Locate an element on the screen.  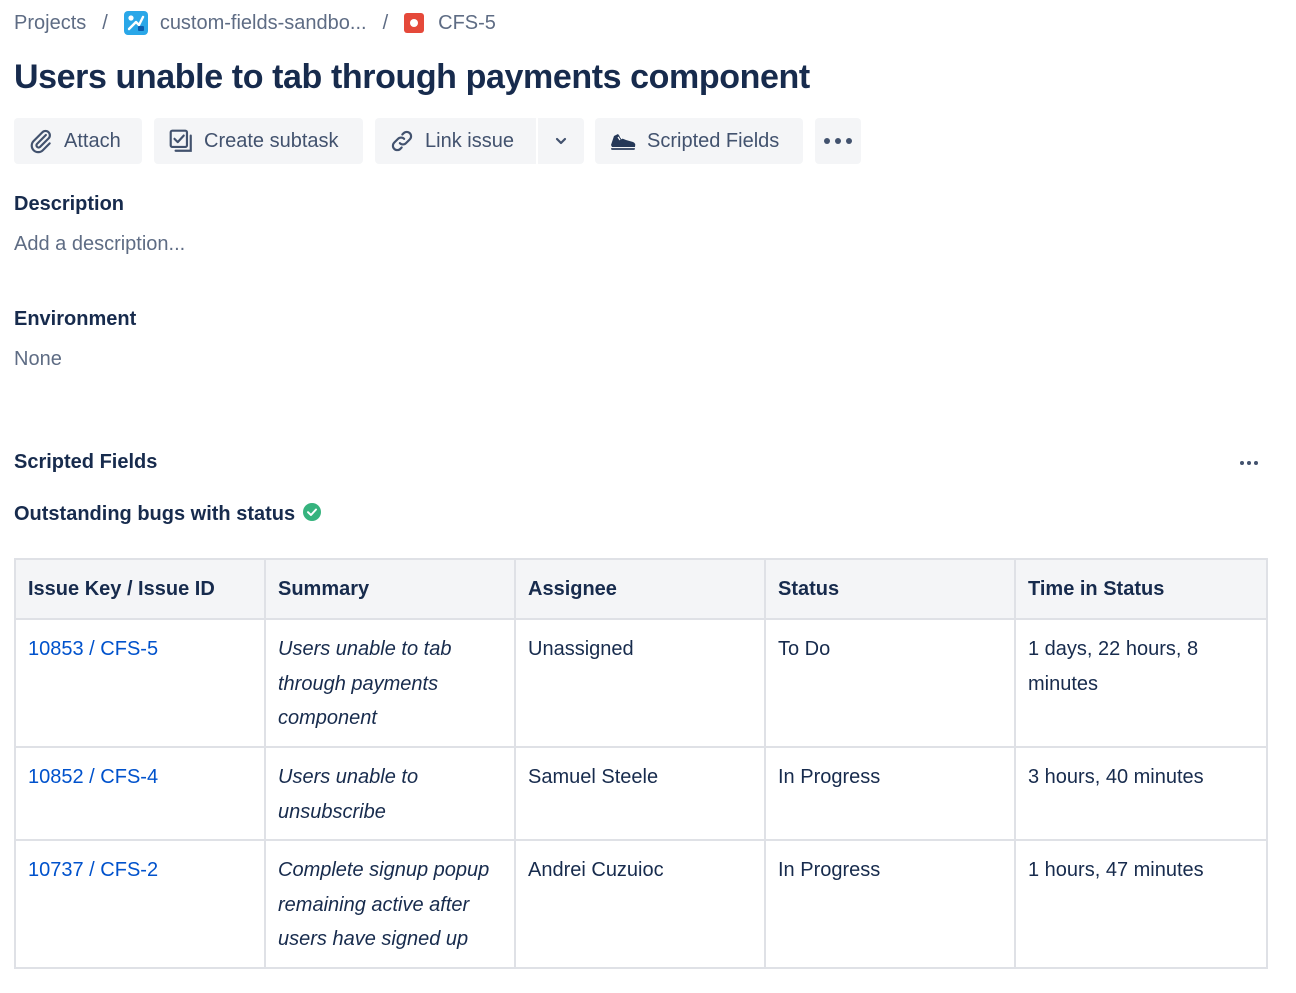
scripted-fields-more-button is located at coordinates (1249, 463).